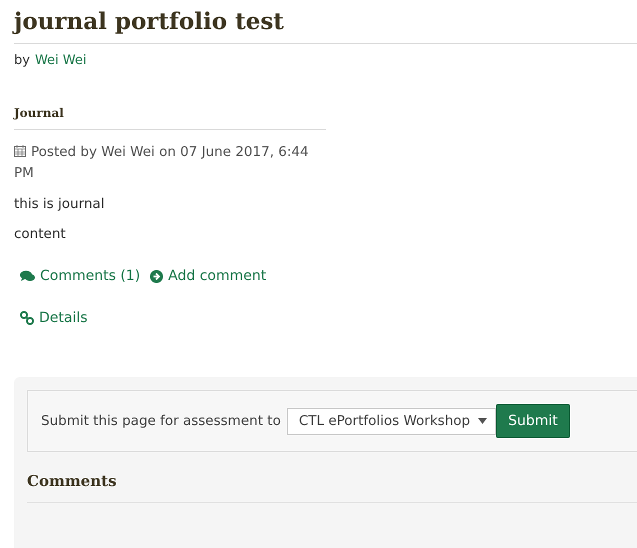 The width and height of the screenshot is (637, 548). I want to click on add-comment-link: Add comment, so click(208, 276).